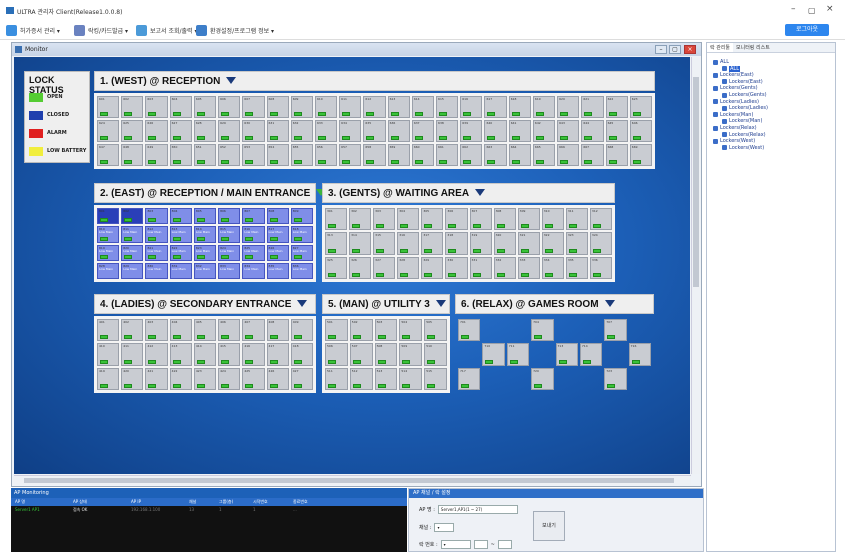  I want to click on col-channel: 채널, so click(200, 502).